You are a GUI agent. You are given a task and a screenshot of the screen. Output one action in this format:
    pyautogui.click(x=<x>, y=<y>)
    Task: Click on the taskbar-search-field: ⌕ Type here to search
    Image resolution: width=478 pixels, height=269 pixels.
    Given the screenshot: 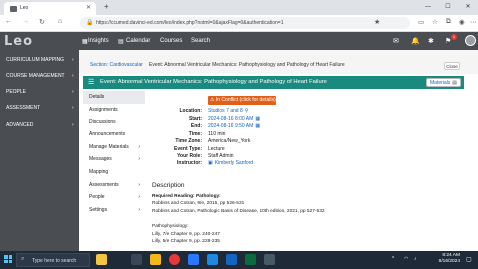 What is the action you would take?
    pyautogui.click(x=53, y=260)
    